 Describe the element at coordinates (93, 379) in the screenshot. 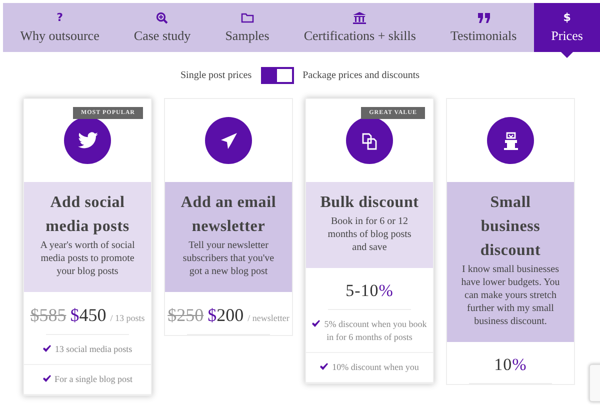

I see `feature-text: For a single blog post` at that location.